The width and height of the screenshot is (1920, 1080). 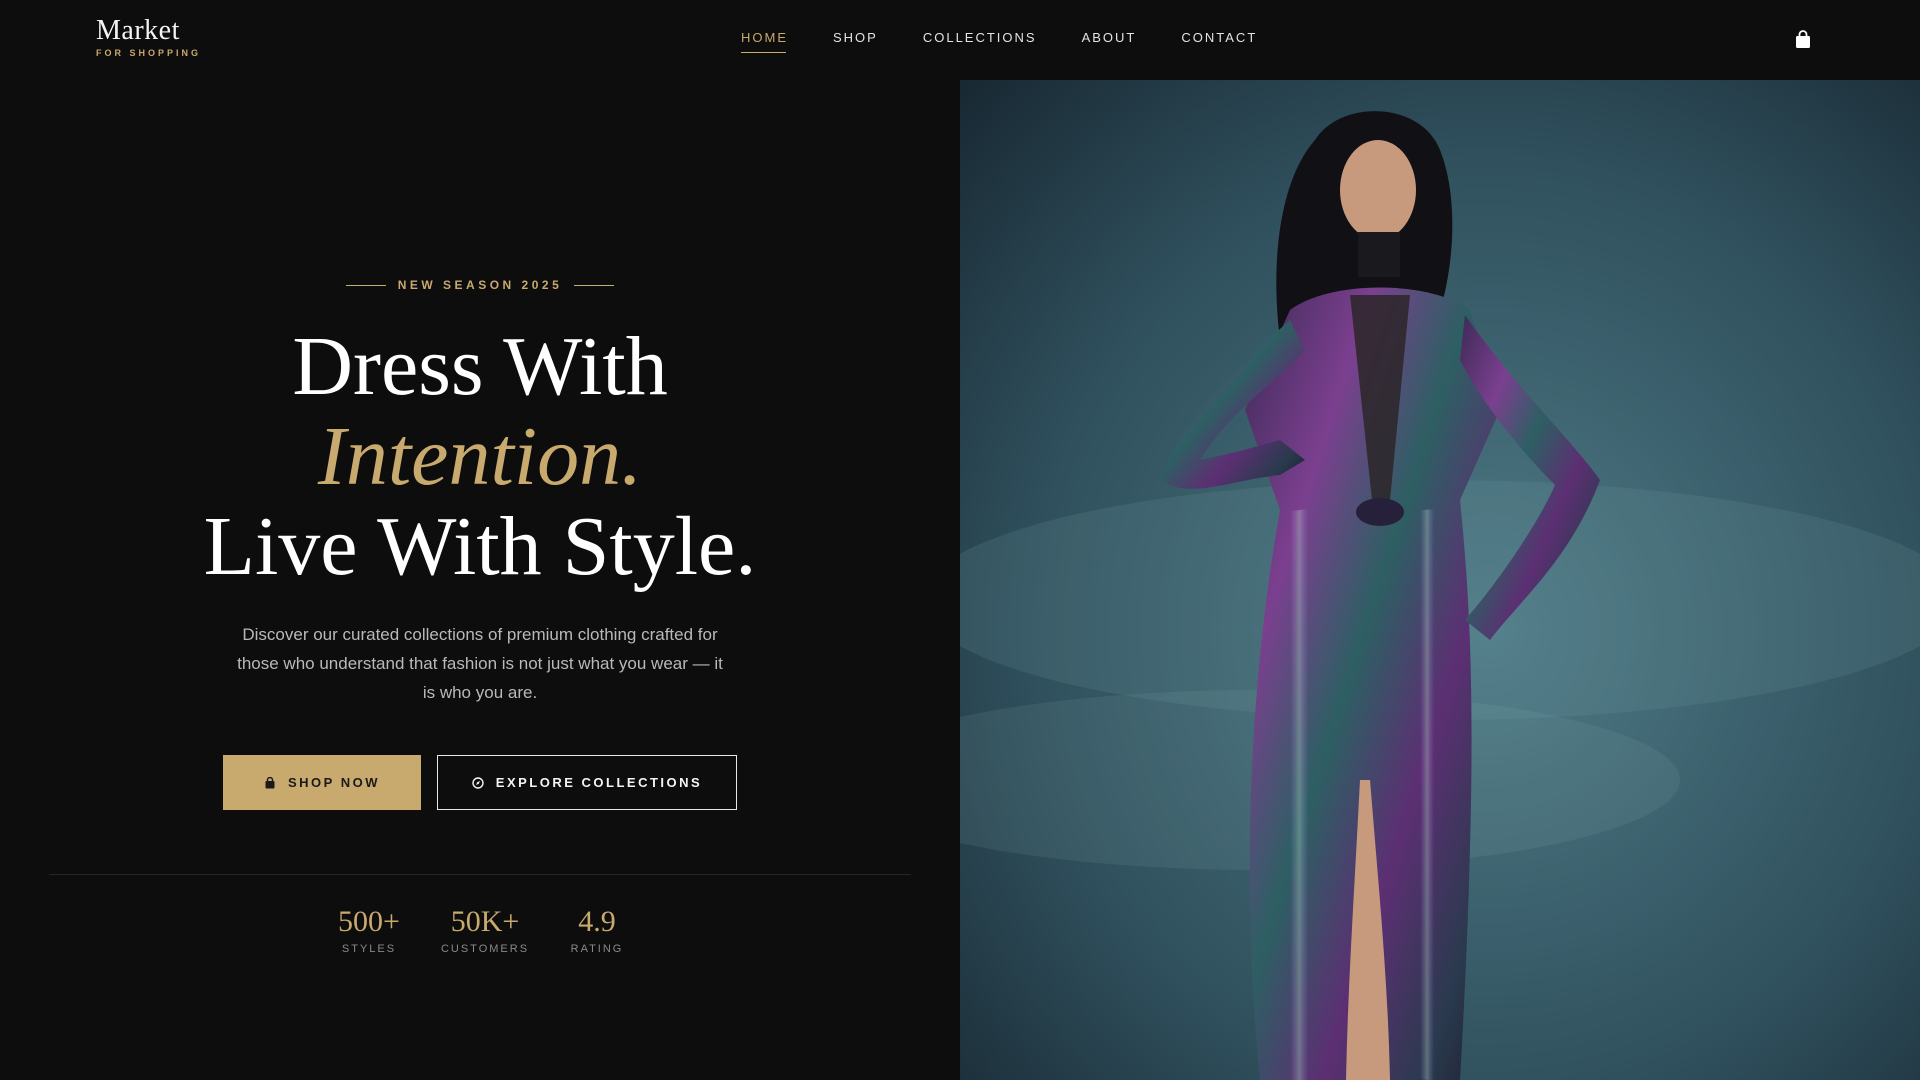 I want to click on stat-value: 500+, so click(x=369, y=921).